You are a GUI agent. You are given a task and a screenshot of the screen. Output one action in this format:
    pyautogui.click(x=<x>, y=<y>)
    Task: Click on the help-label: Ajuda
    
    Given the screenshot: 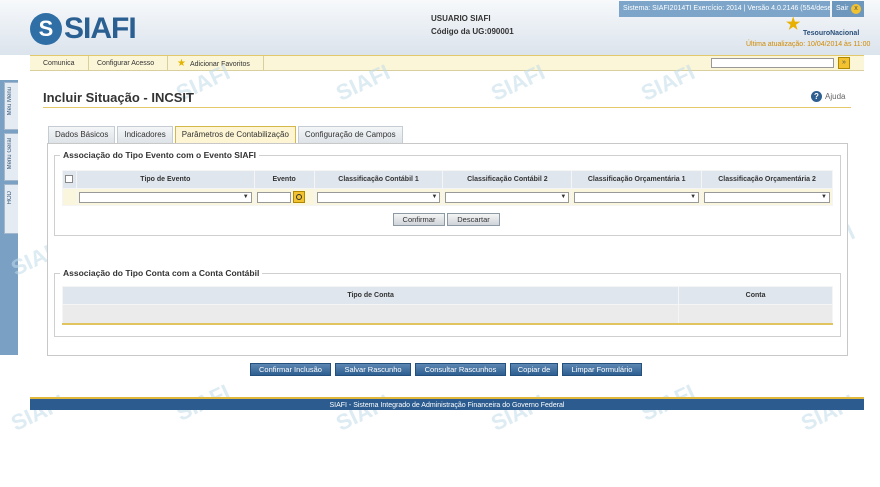 What is the action you would take?
    pyautogui.click(x=835, y=96)
    